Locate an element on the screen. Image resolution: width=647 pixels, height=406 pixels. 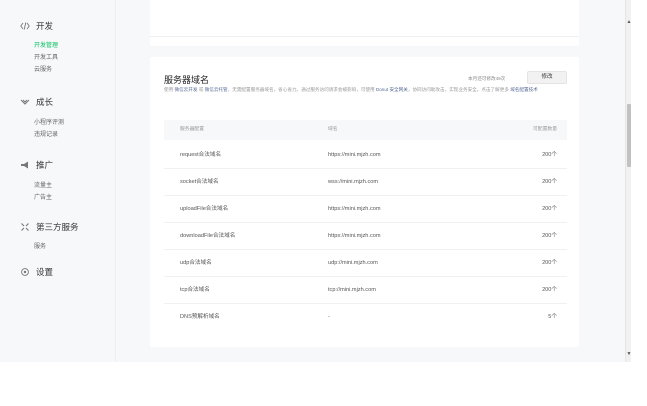
cloud-hosting-link: 微信云托管 is located at coordinates (216, 89).